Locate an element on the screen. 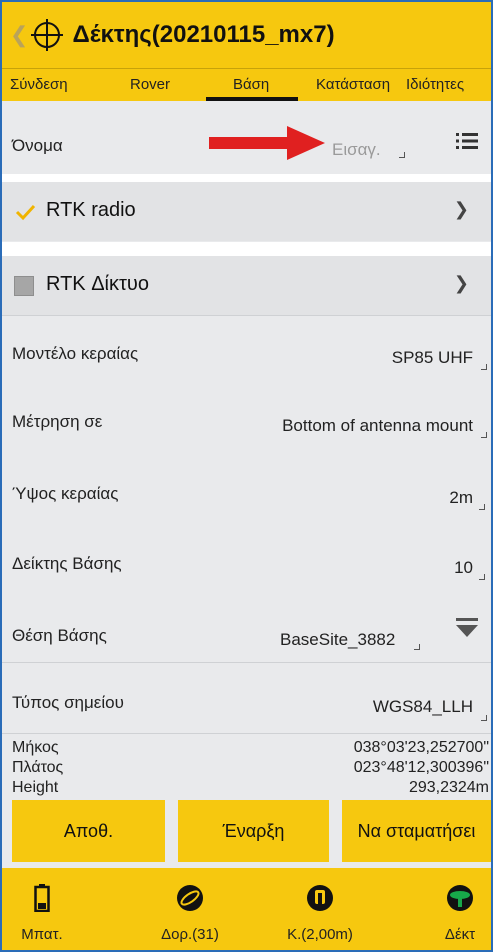 Image resolution: width=493 pixels, height=952 pixels. checkbox-checked-icon is located at coordinates (25, 212).